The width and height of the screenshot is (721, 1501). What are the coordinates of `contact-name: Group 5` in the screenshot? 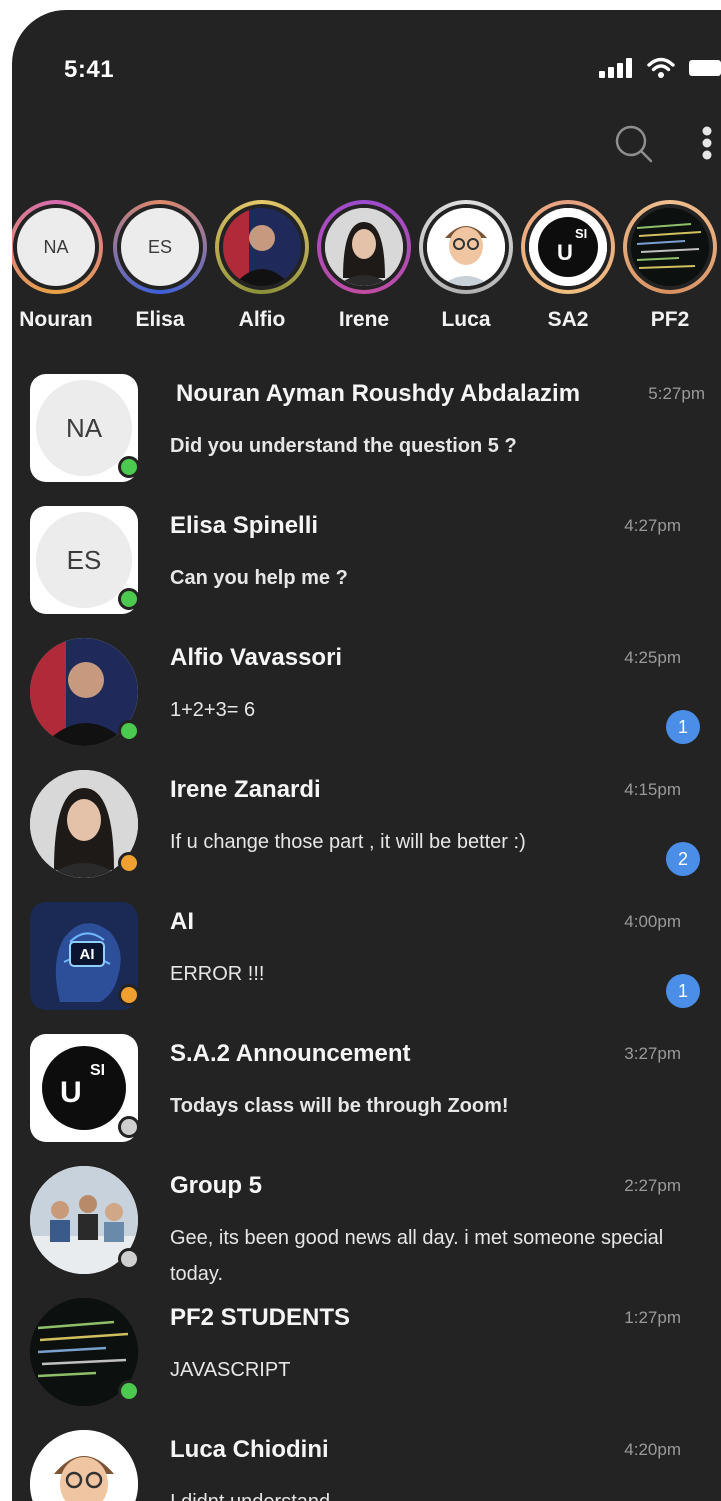 It's located at (216, 1185).